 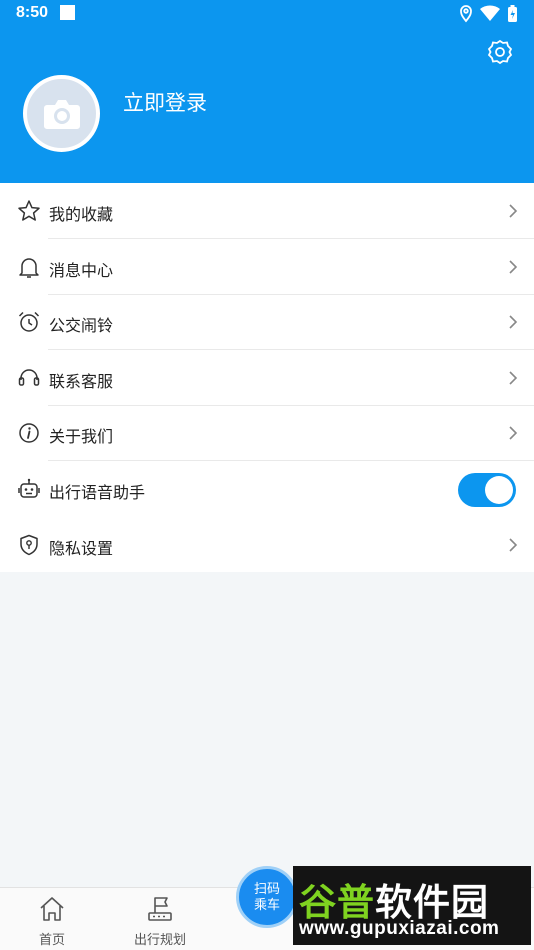 What do you see at coordinates (67, 12) in the screenshot?
I see `notification-square-icon` at bounding box center [67, 12].